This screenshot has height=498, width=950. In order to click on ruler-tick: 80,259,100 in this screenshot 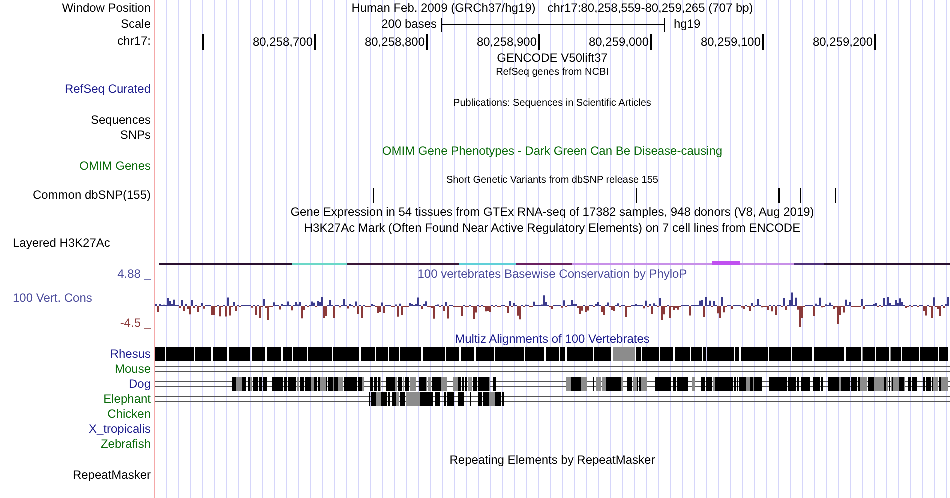, I will do `click(732, 42)`.